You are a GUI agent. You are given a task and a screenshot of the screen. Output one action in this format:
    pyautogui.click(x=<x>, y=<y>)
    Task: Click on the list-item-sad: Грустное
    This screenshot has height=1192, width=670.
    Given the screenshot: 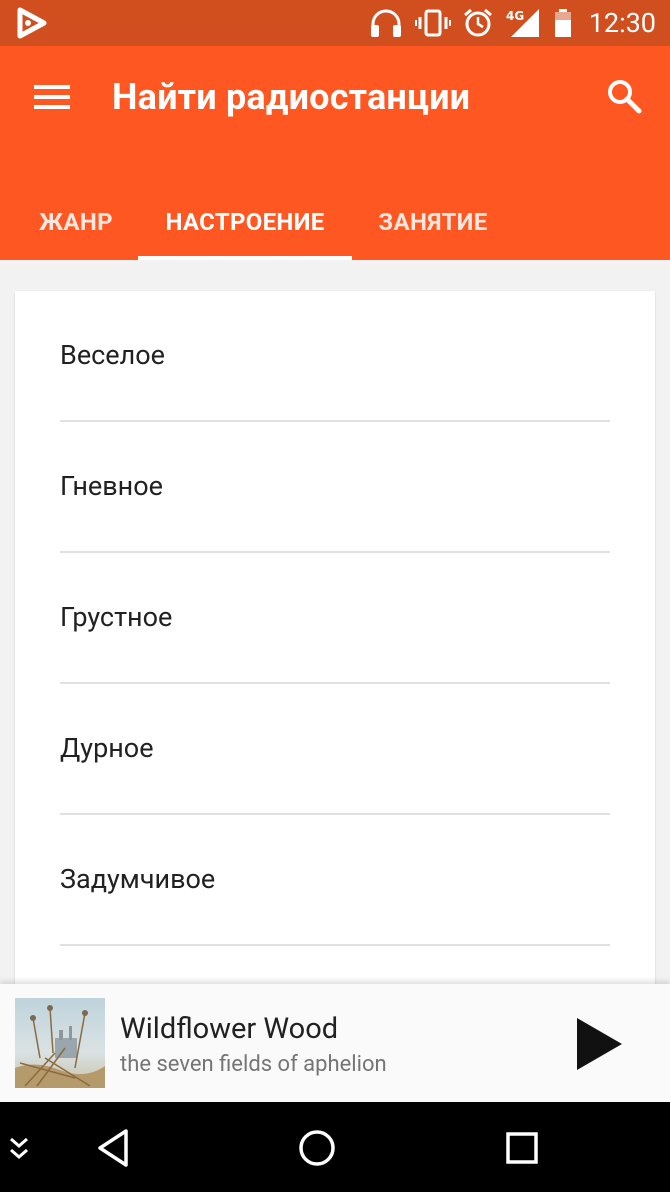 What is the action you would take?
    pyautogui.click(x=335, y=618)
    